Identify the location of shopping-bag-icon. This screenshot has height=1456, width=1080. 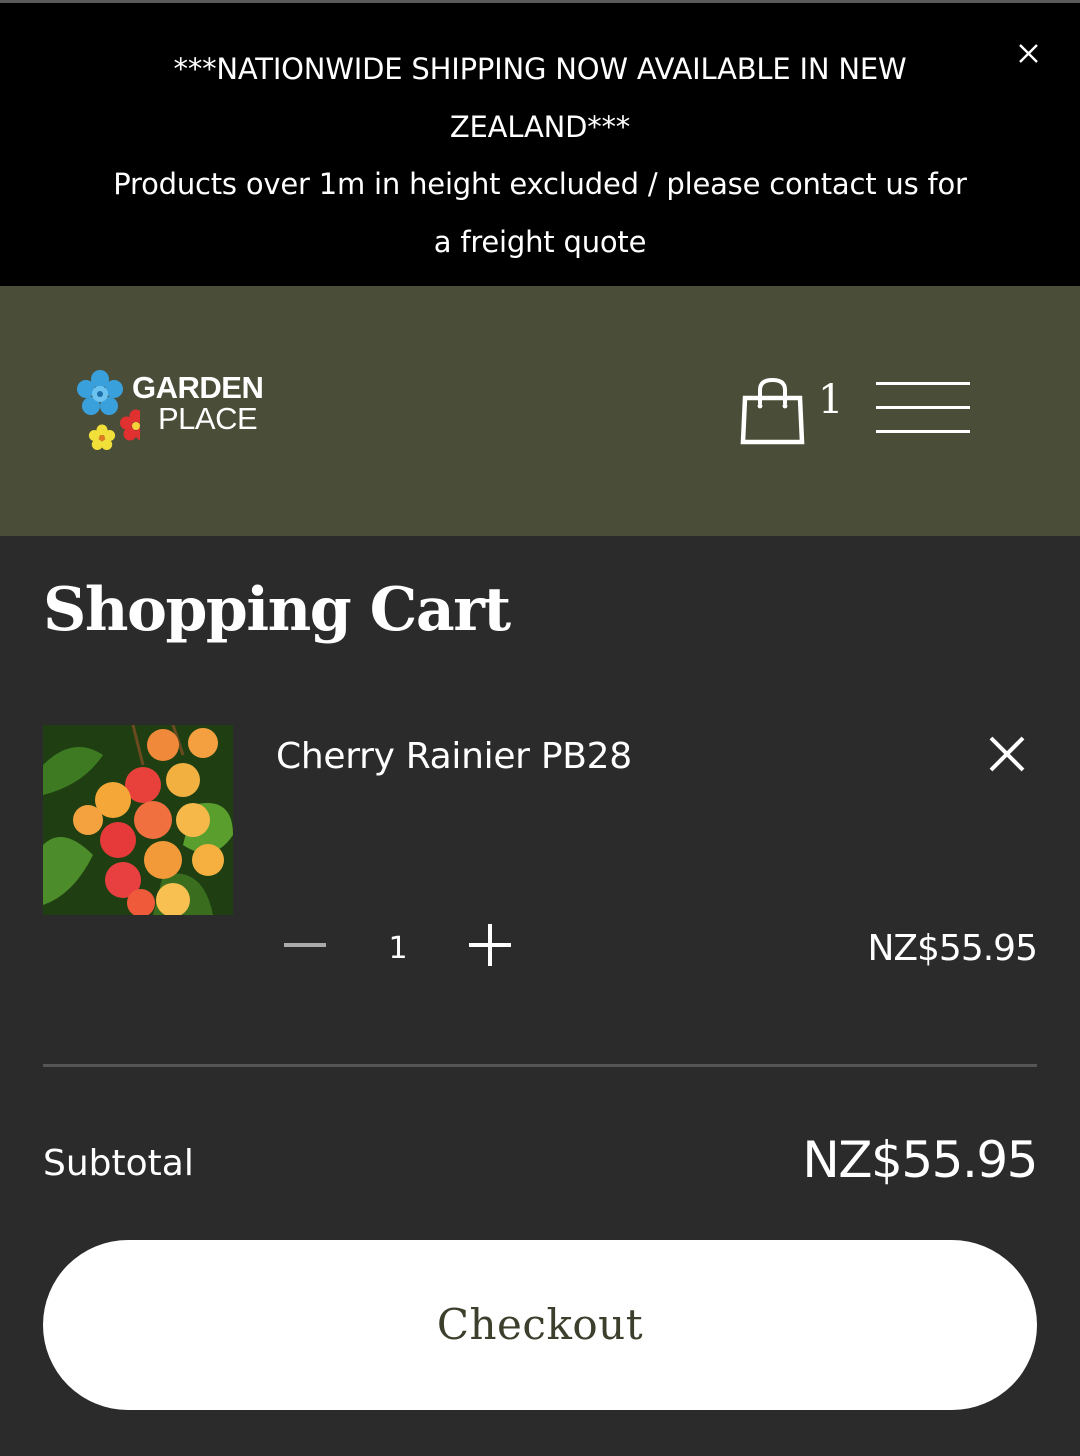
(772, 411).